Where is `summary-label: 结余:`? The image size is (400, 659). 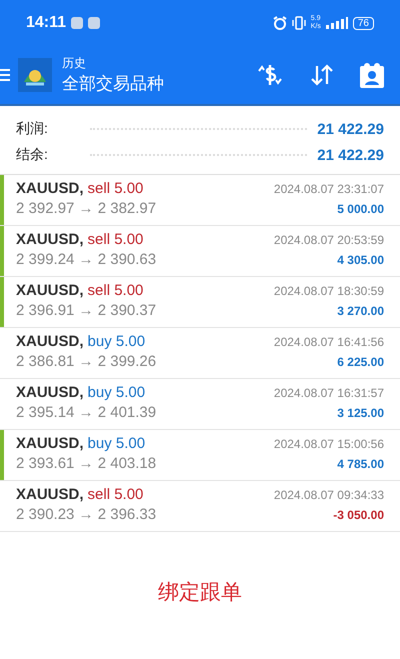
summary-label: 结余: is located at coordinates (32, 155).